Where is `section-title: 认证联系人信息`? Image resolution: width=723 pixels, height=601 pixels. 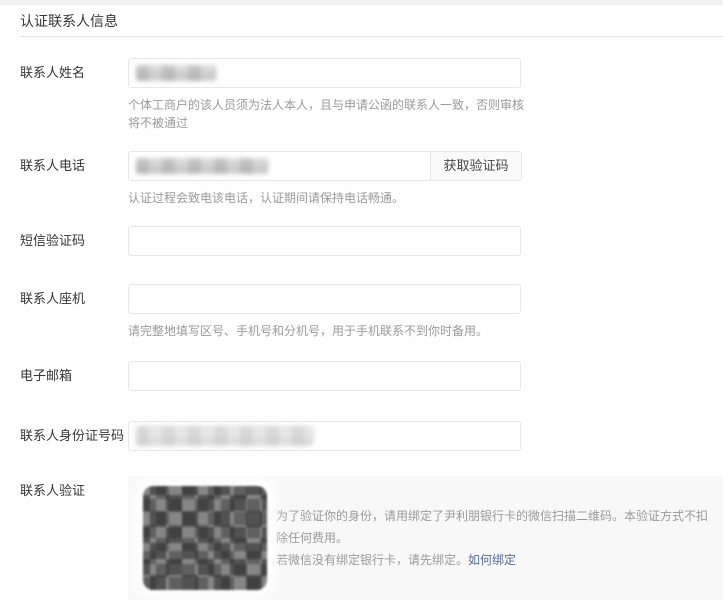 section-title: 认证联系人信息 is located at coordinates (69, 21).